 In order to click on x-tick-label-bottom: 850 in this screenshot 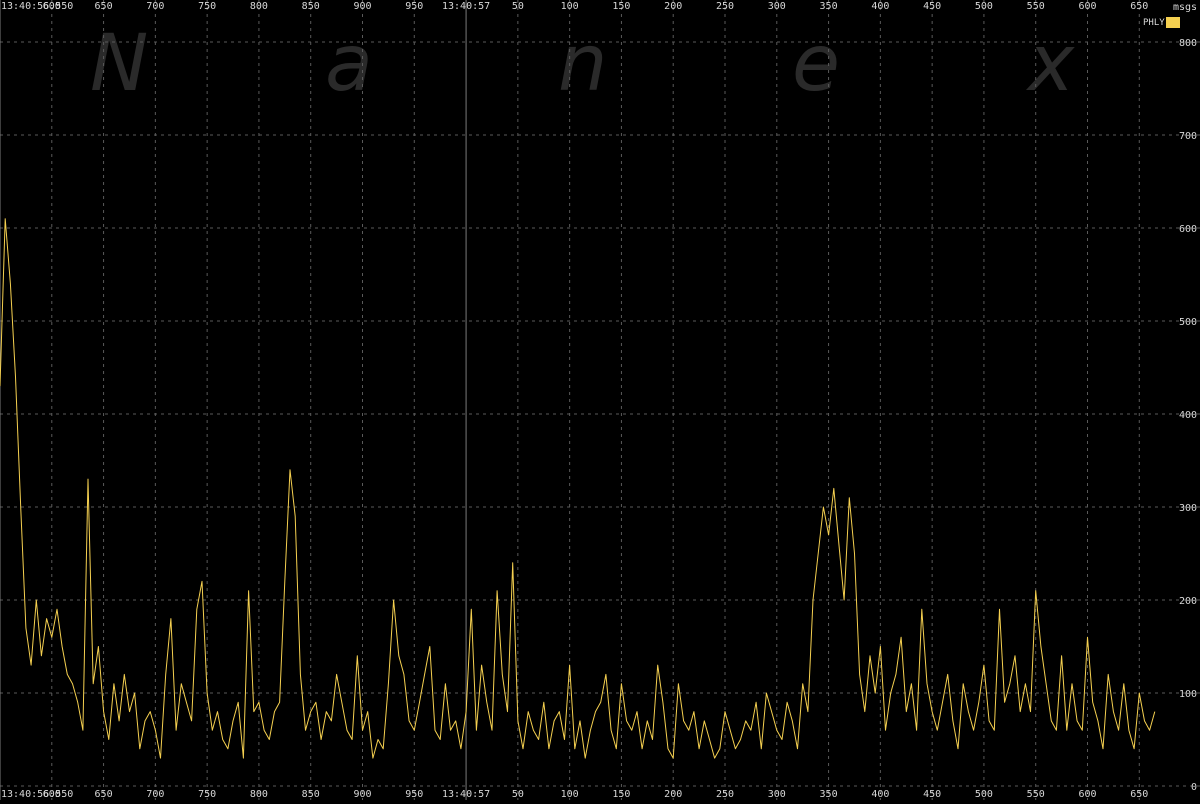, I will do `click(311, 794)`.